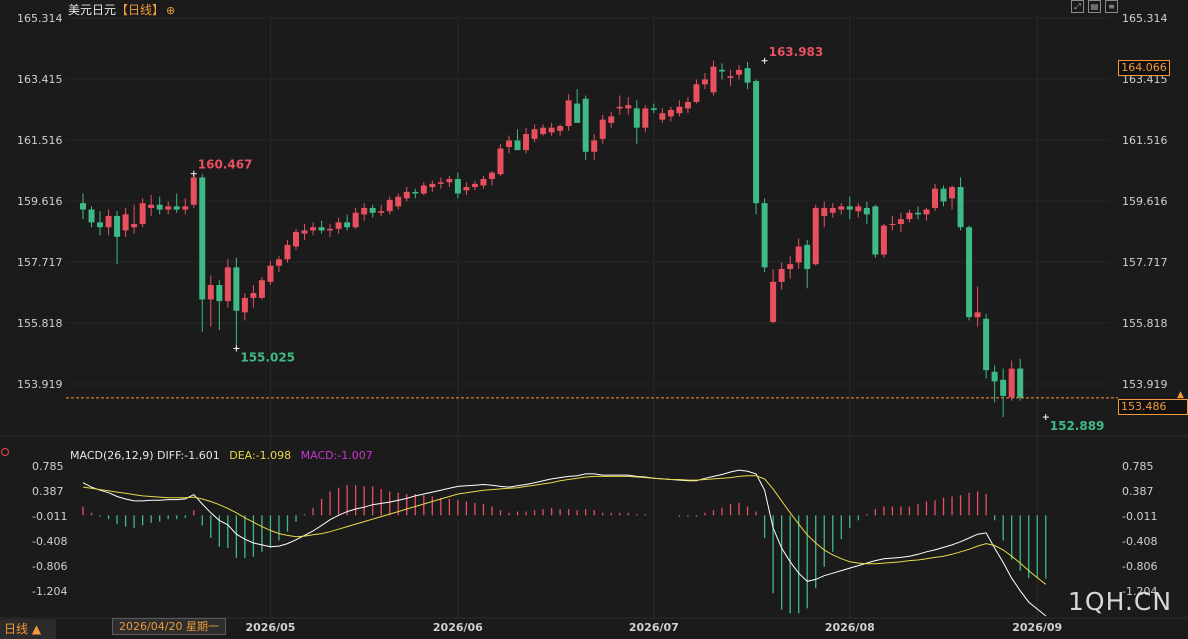 This screenshot has width=1188, height=639. Describe the element at coordinates (92, 10) in the screenshot. I see `symbol-name: 美元日元` at that location.